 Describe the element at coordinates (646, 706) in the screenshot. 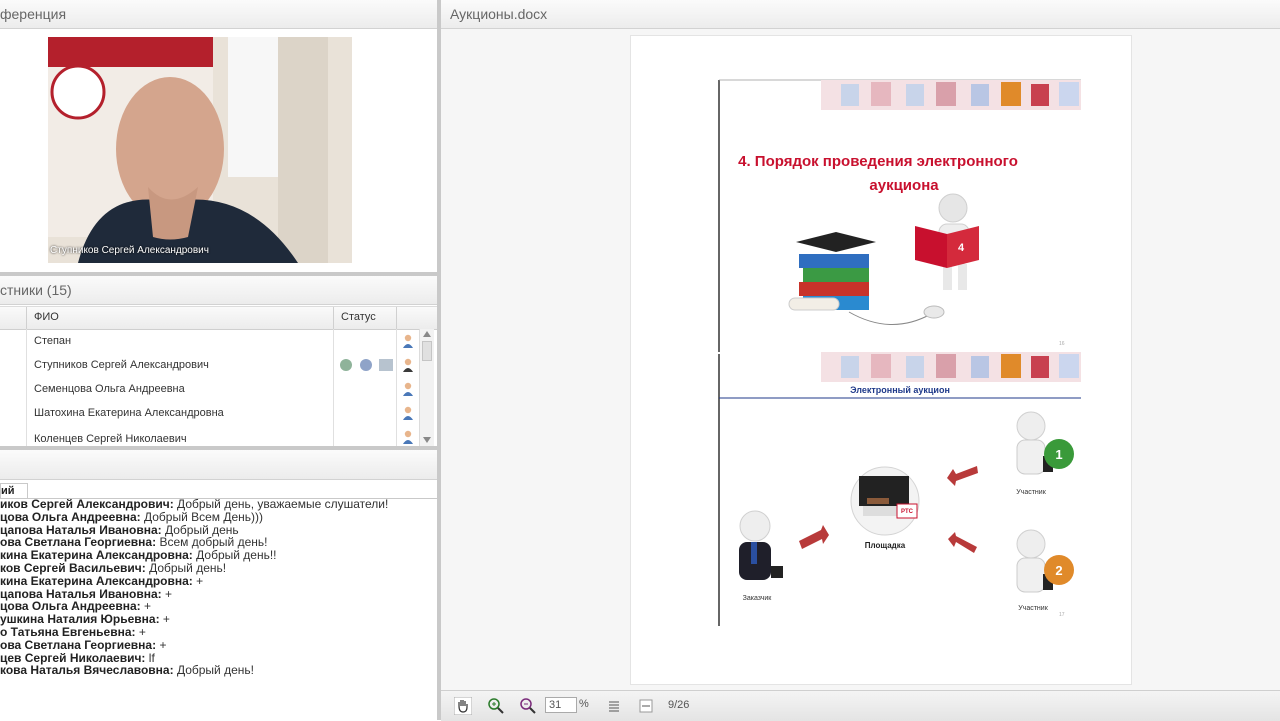

I see `fit-page-icon` at that location.